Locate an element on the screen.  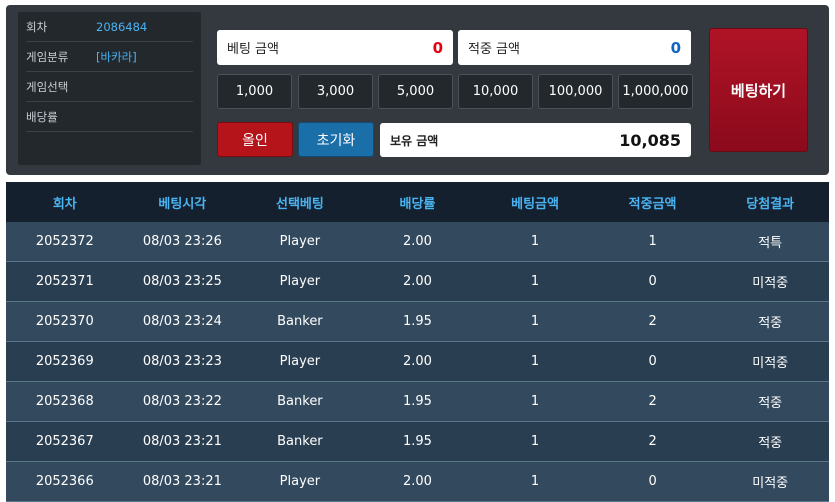
table-row: 2052368 08/03 23:22 Banker 1.95 1 2 적중 is located at coordinates (417, 402).